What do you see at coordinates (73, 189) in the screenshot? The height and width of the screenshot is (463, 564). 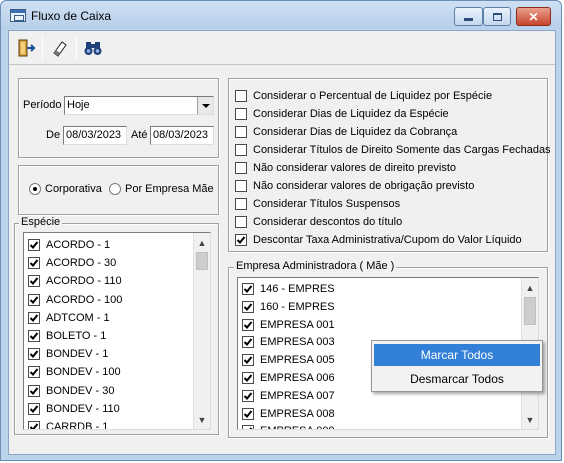 I see `radio-corporativa-label: Corporativa` at bounding box center [73, 189].